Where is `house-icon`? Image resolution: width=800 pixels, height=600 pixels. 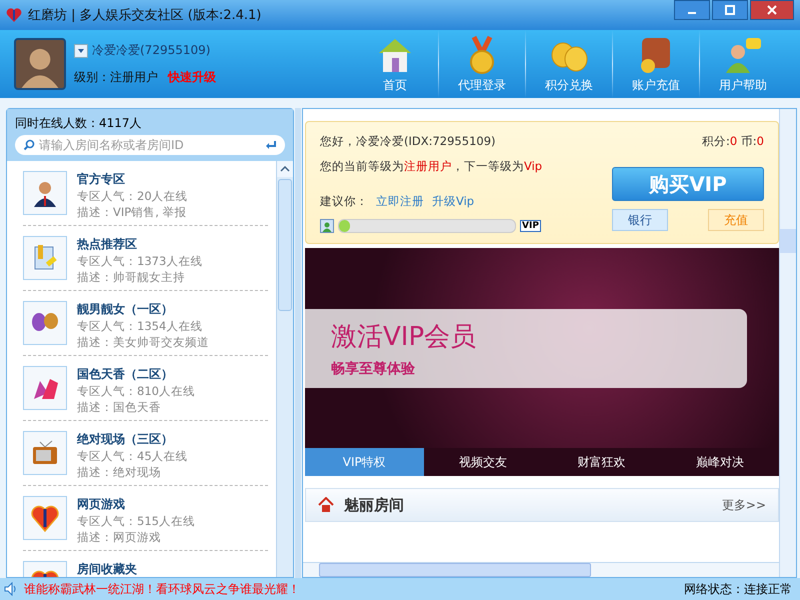
house-icon is located at coordinates (326, 505).